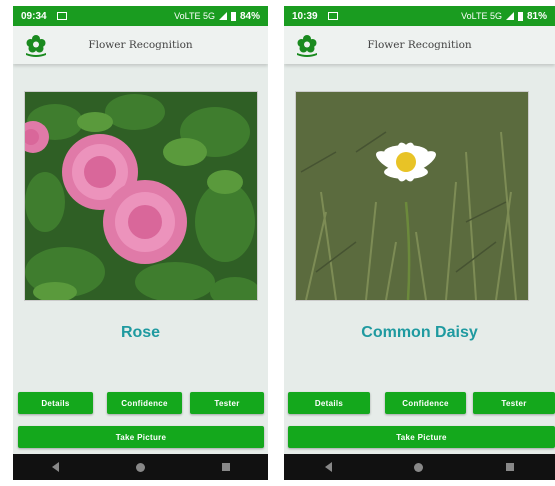  Describe the element at coordinates (419, 332) in the screenshot. I see `prediction-label: Common Daisy` at that location.